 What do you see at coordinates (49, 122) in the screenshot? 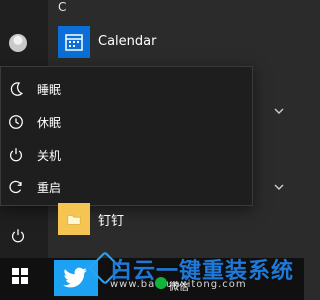
I see `power-menu-label: 休眠` at bounding box center [49, 122].